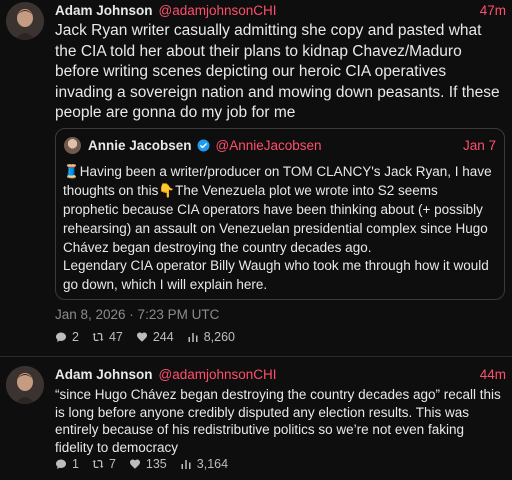 This screenshot has height=480, width=512. Describe the element at coordinates (493, 10) in the screenshot. I see `post-time: 47m` at that location.